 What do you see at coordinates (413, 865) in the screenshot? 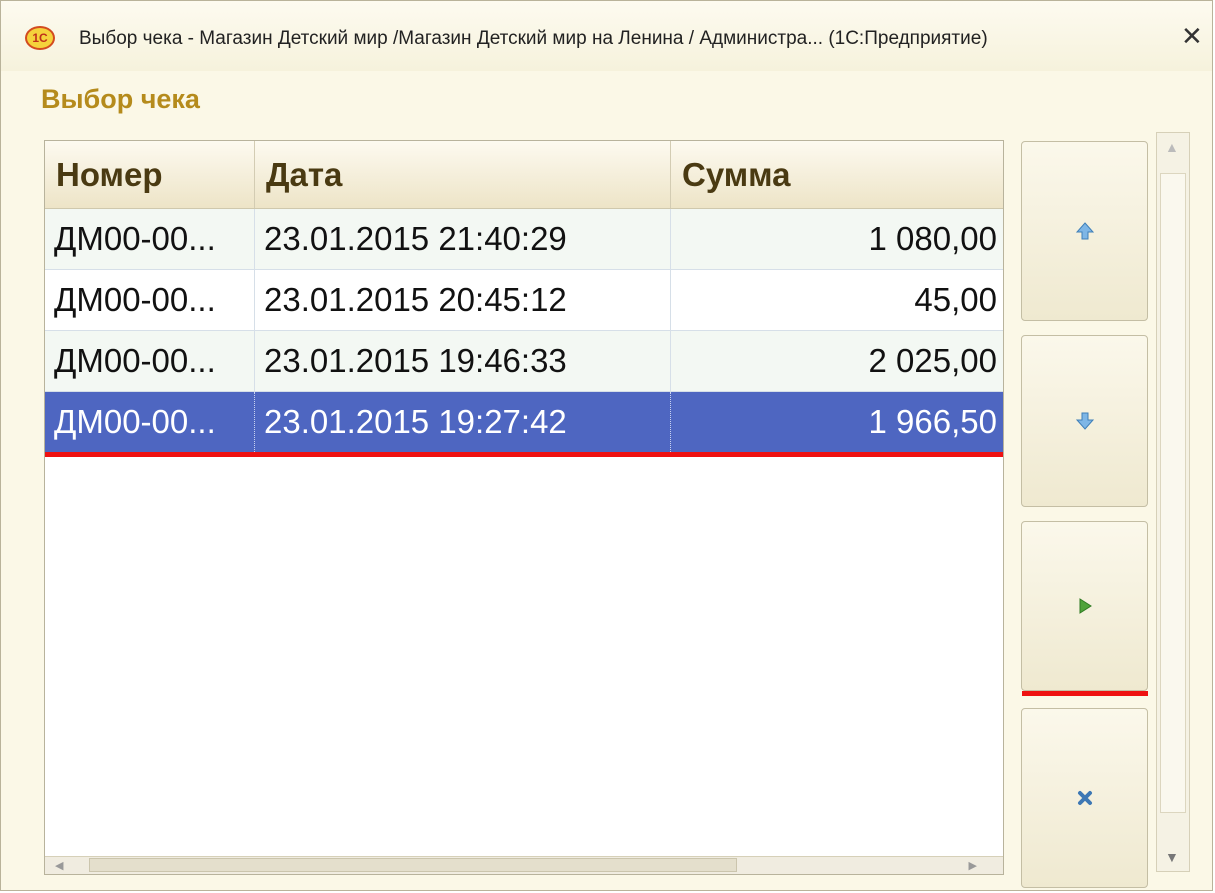
I see `horizontal-scroll-thumb` at bounding box center [413, 865].